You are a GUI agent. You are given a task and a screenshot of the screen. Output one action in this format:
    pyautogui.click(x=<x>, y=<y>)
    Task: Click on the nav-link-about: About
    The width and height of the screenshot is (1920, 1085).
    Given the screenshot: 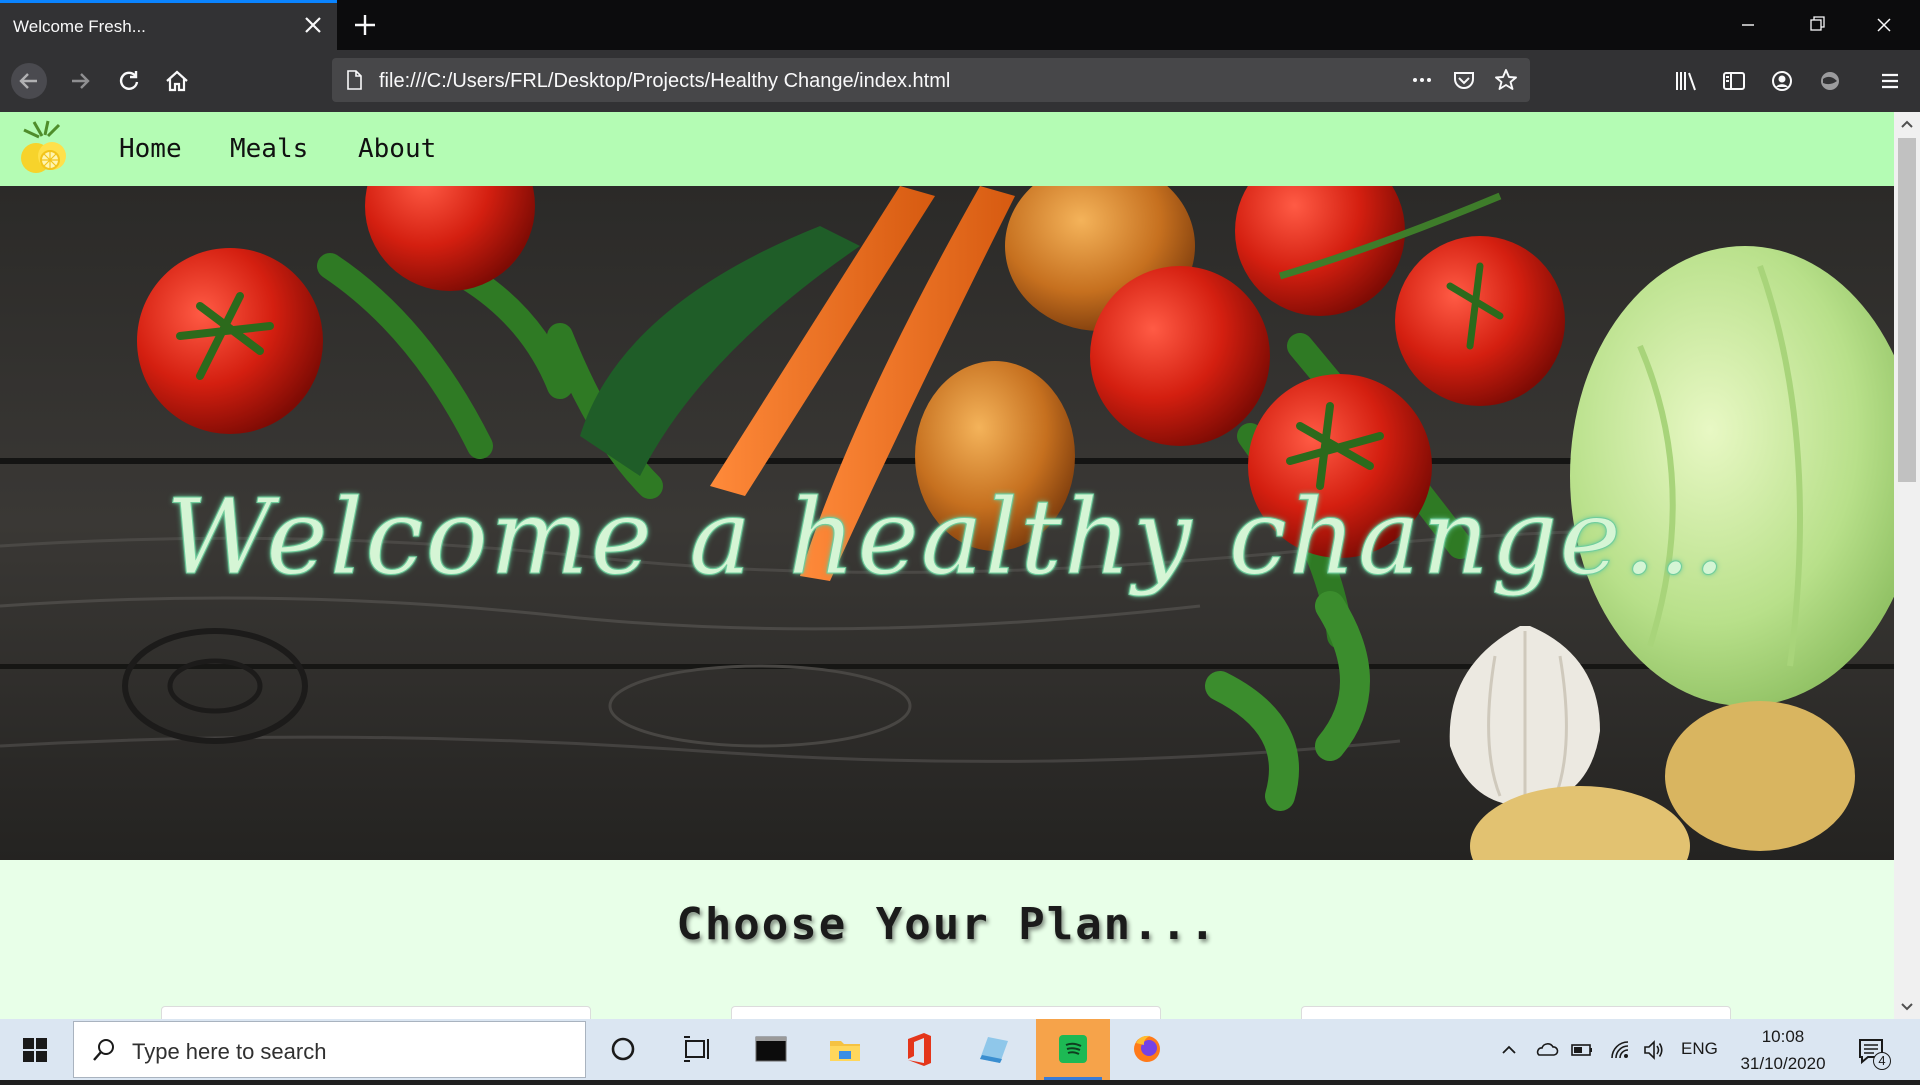 What is the action you would take?
    pyautogui.click(x=397, y=149)
    